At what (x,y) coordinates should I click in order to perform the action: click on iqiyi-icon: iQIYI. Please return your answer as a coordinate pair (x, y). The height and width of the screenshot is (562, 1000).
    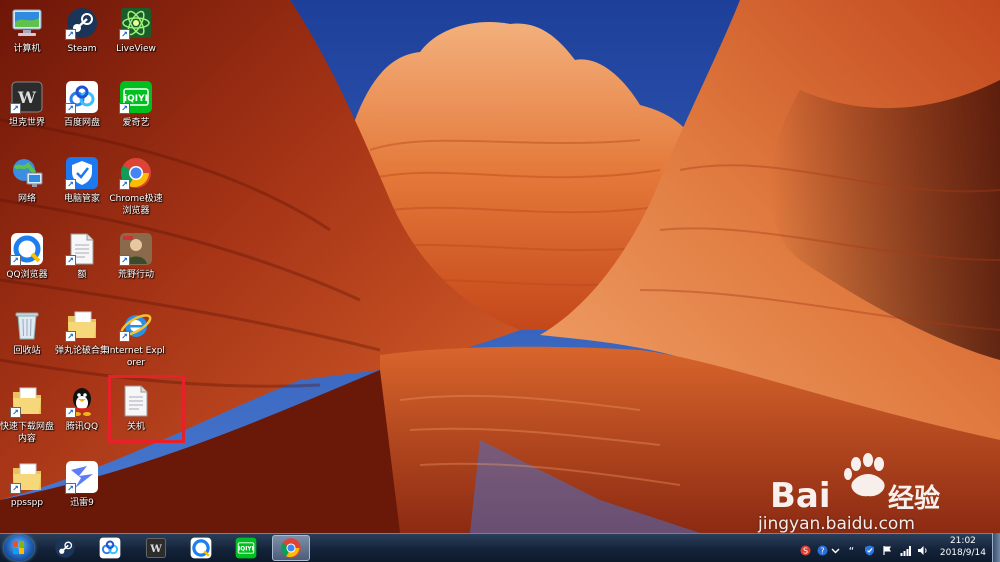
    Looking at the image, I should click on (246, 548).